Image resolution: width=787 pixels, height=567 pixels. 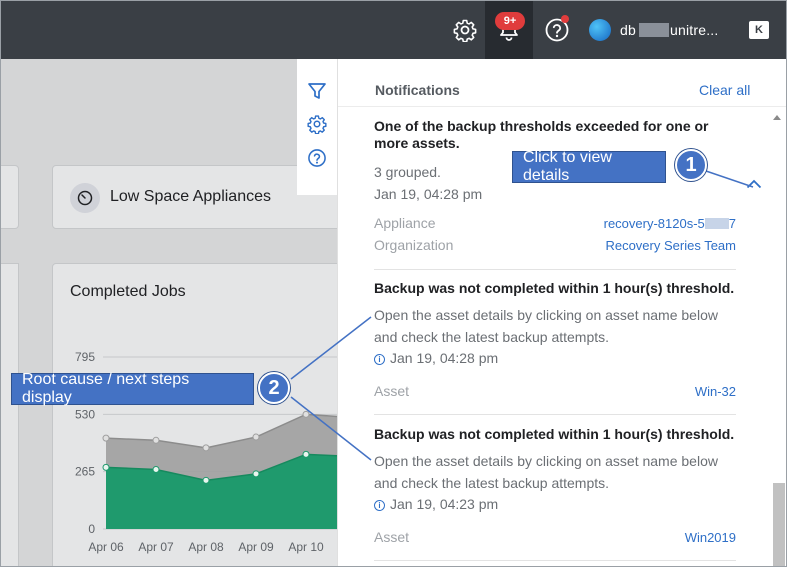 I want to click on user-name-prefix: db, so click(x=628, y=30).